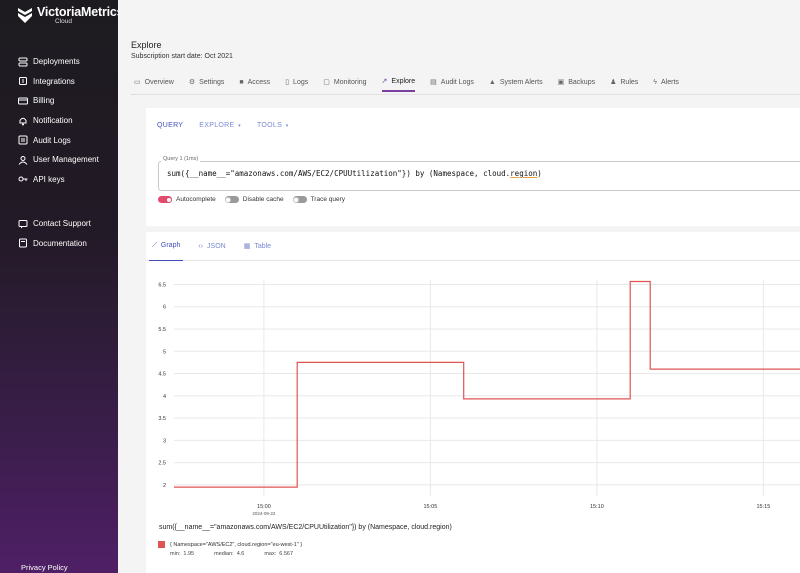  What do you see at coordinates (539, 173) in the screenshot?
I see `query-text-end: )` at bounding box center [539, 173].